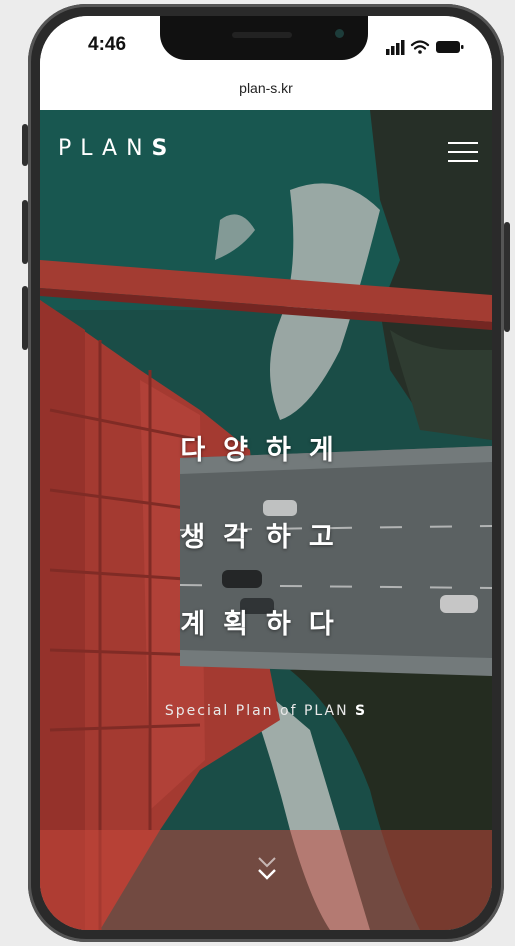  What do you see at coordinates (266, 624) in the screenshot?
I see `headline-line-3: 계획하다` at bounding box center [266, 624].